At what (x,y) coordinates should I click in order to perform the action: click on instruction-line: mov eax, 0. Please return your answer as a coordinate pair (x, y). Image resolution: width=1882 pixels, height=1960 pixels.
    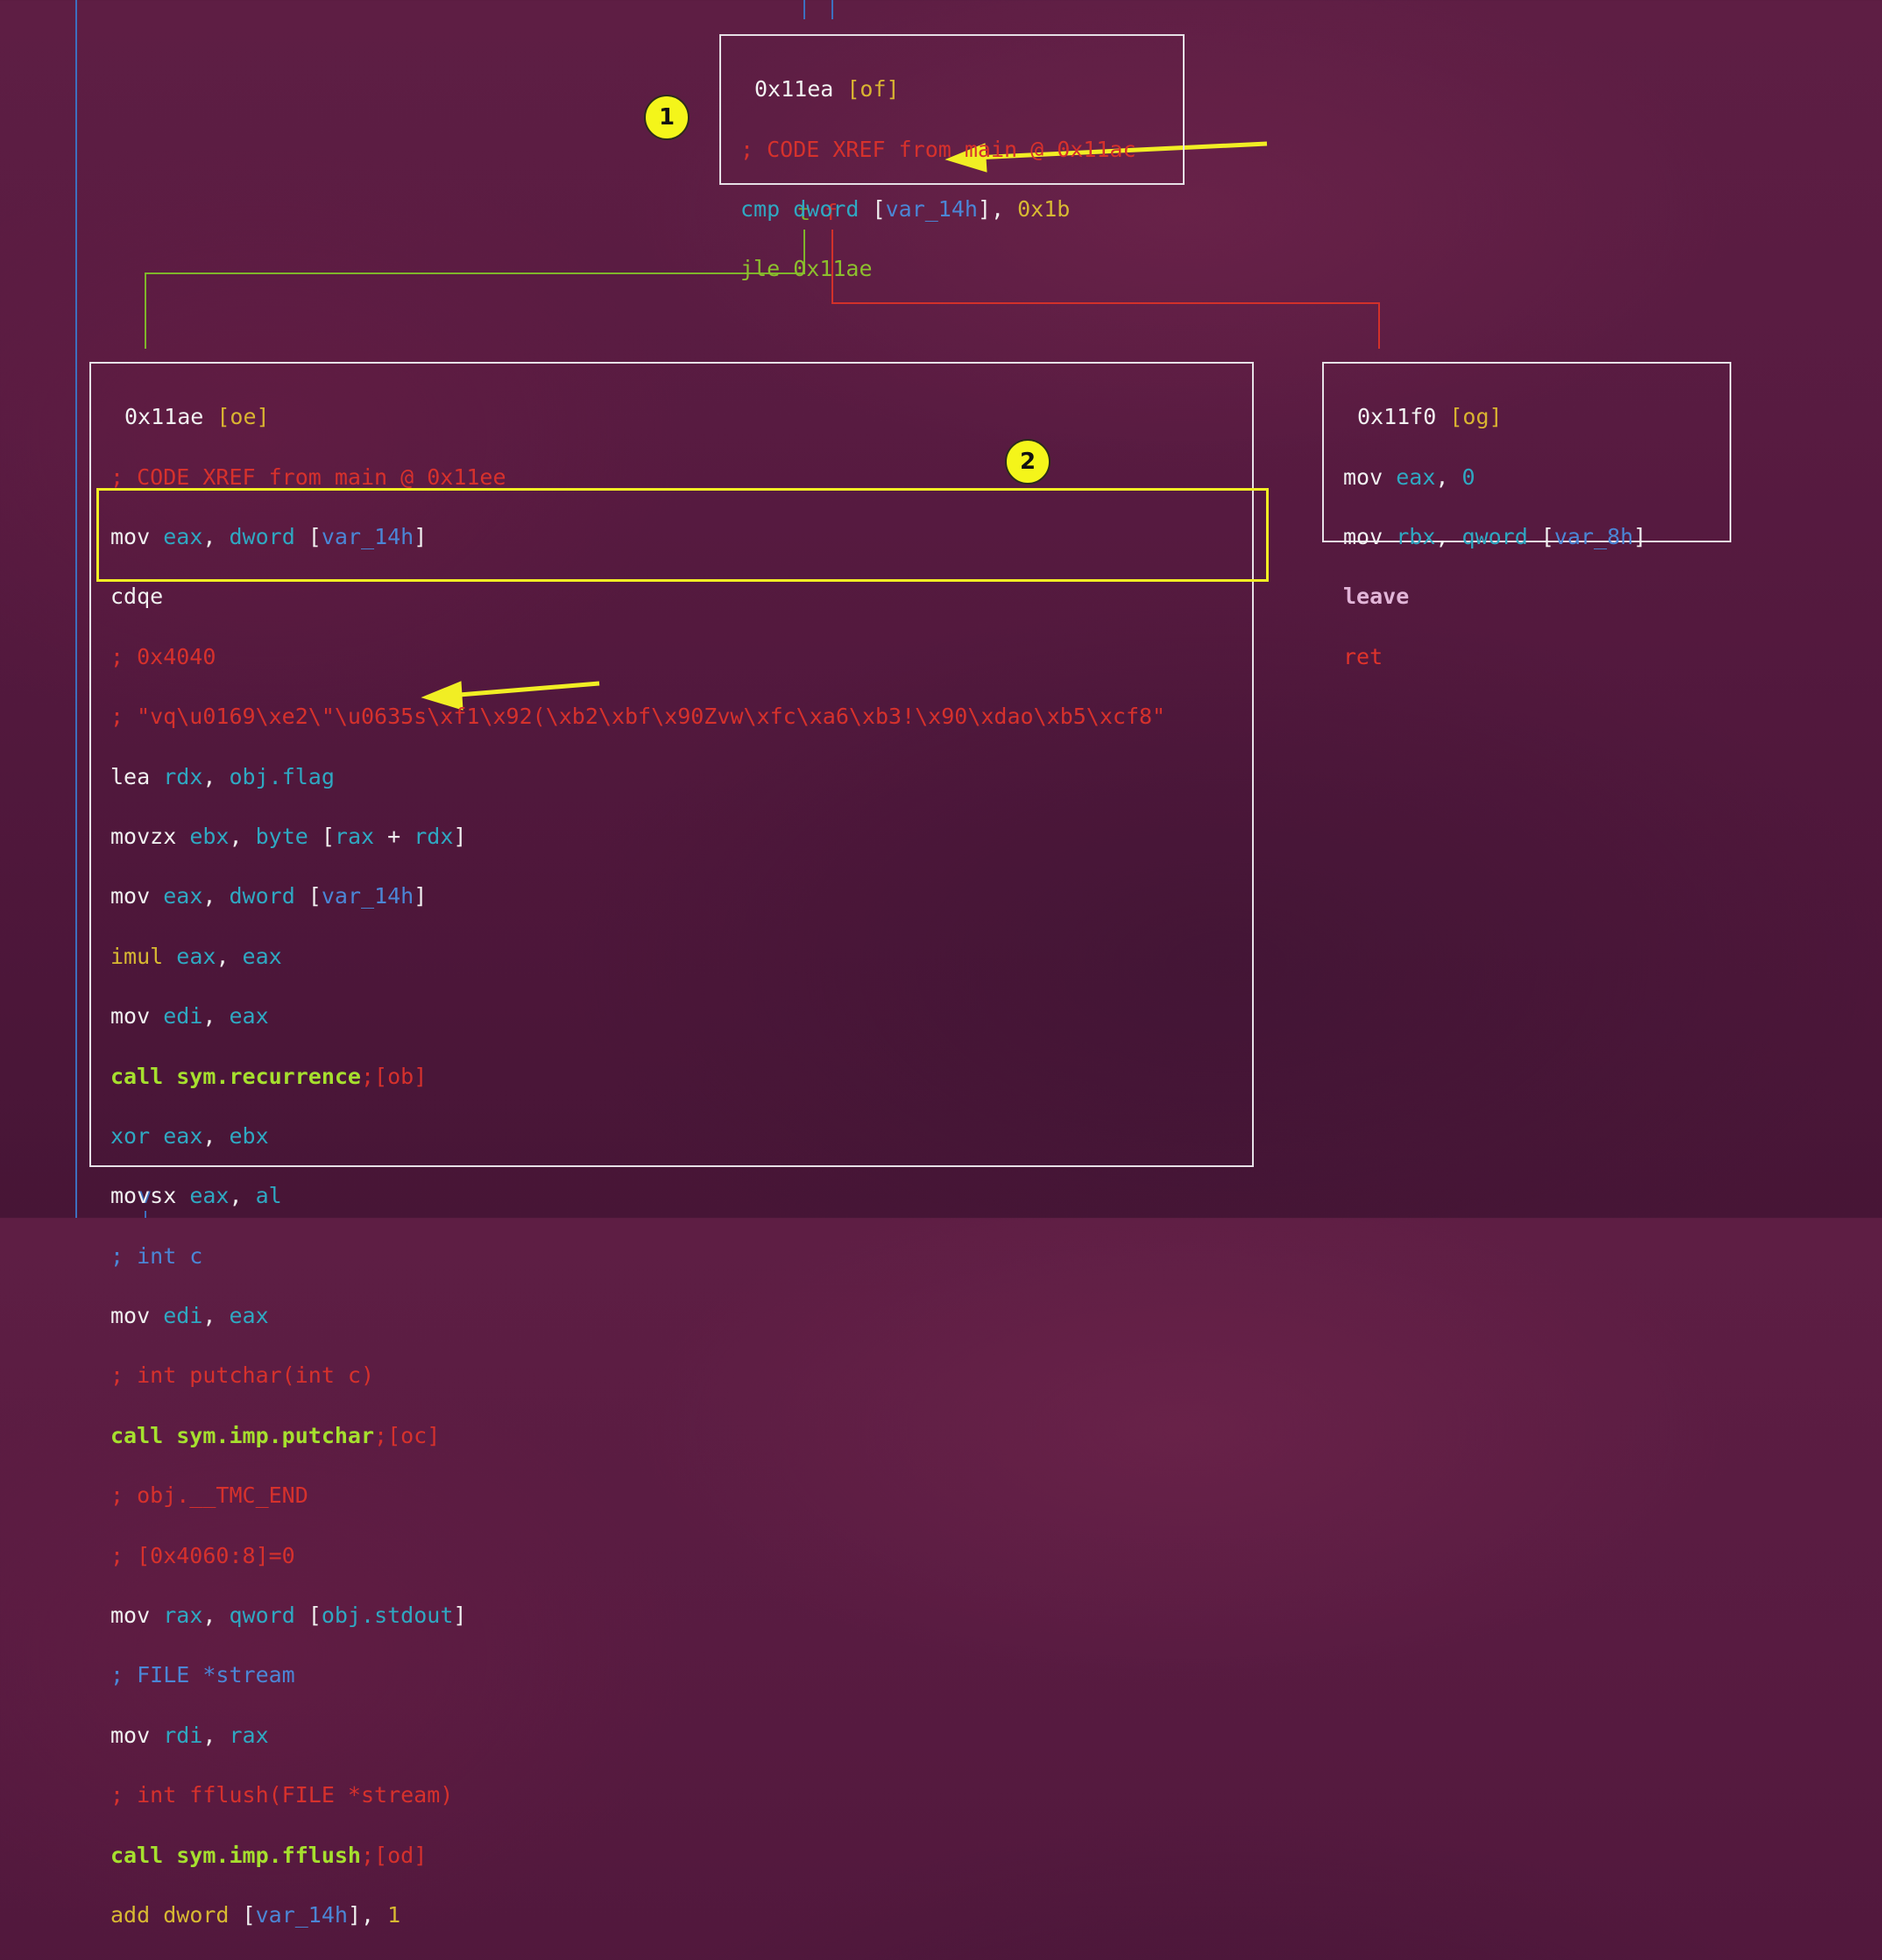
    Looking at the image, I should click on (1527, 477).